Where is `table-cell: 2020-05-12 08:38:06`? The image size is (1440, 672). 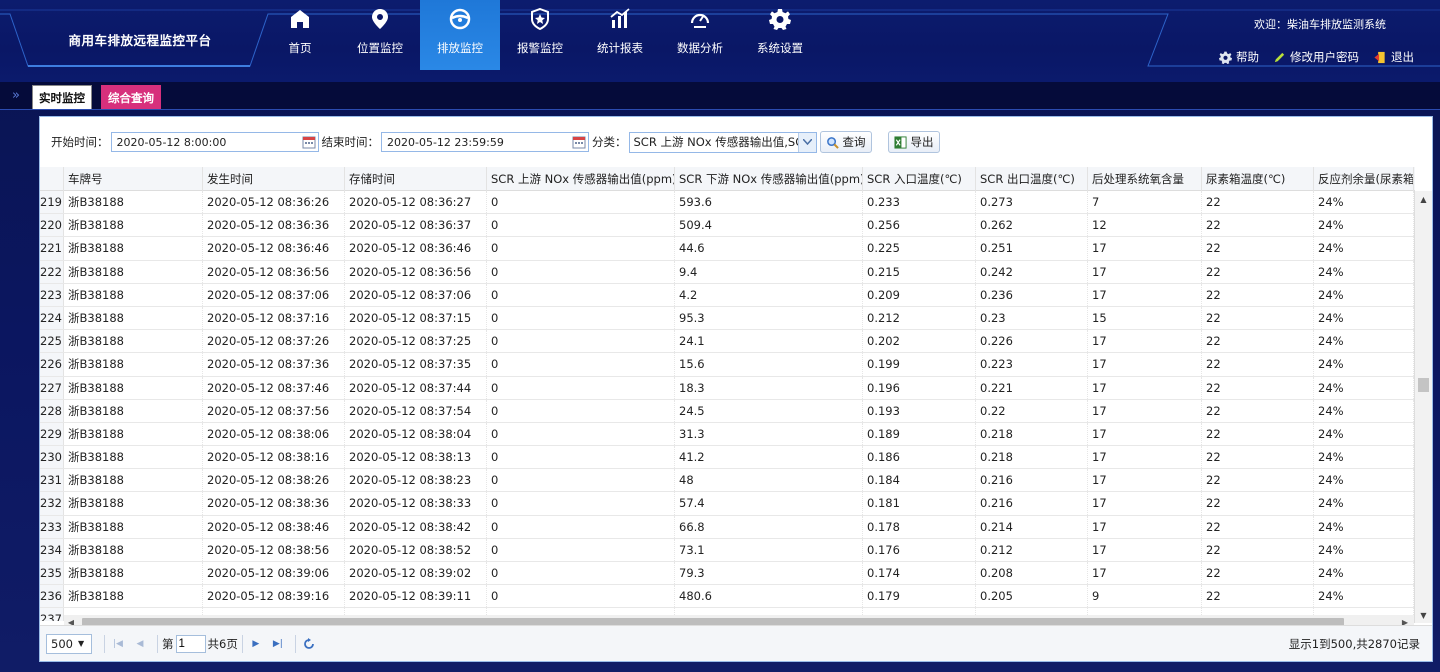 table-cell: 2020-05-12 08:38:06 is located at coordinates (274, 434).